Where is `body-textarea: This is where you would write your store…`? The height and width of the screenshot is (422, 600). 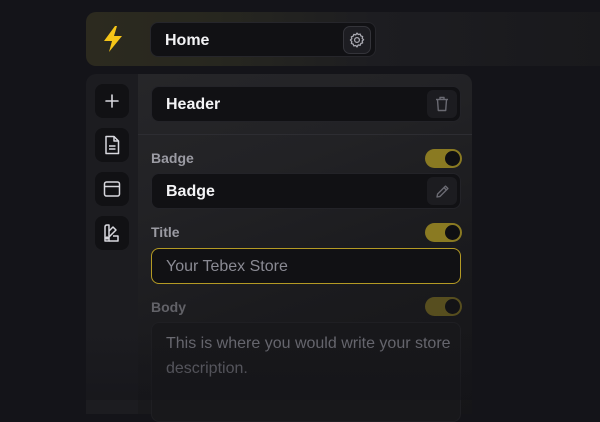
body-textarea: This is where you would write your store… is located at coordinates (306, 372).